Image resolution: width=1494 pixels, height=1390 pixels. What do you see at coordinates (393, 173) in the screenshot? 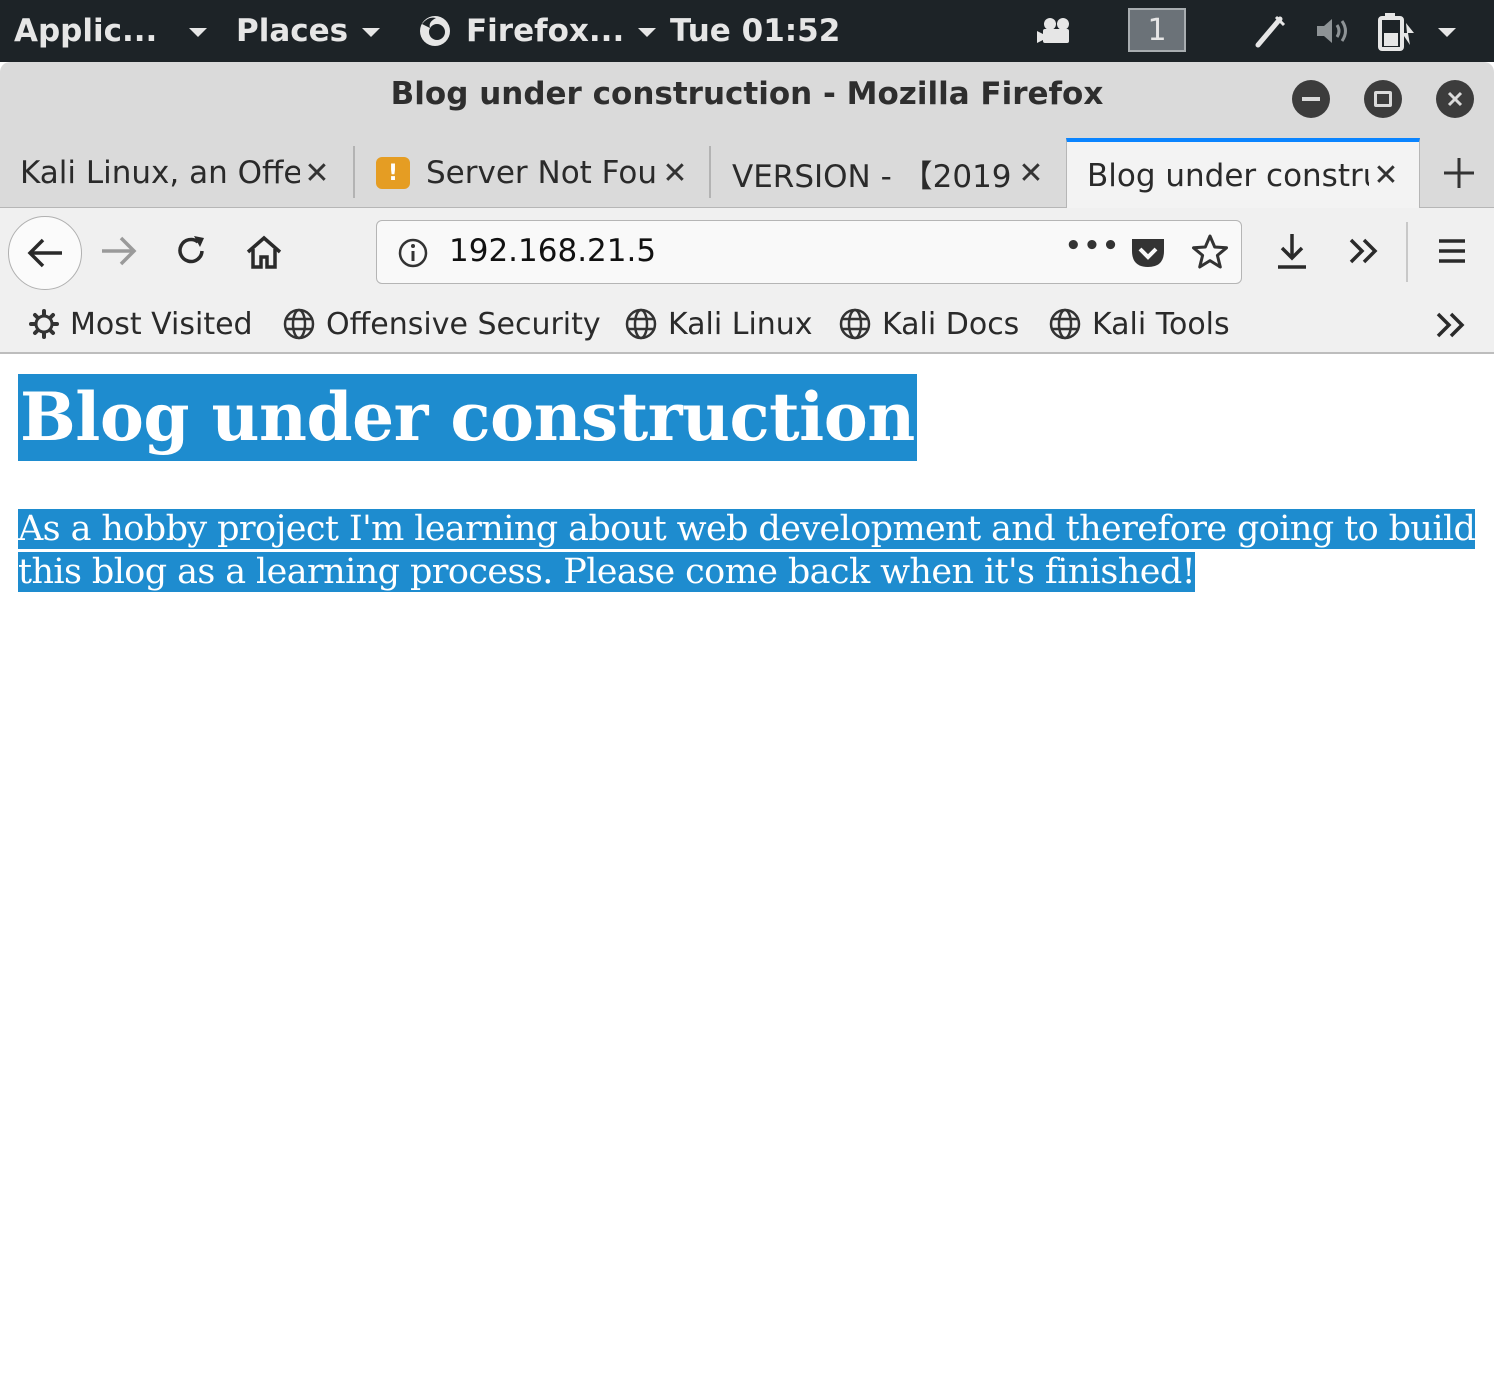
I see `warning-icon: !` at bounding box center [393, 173].